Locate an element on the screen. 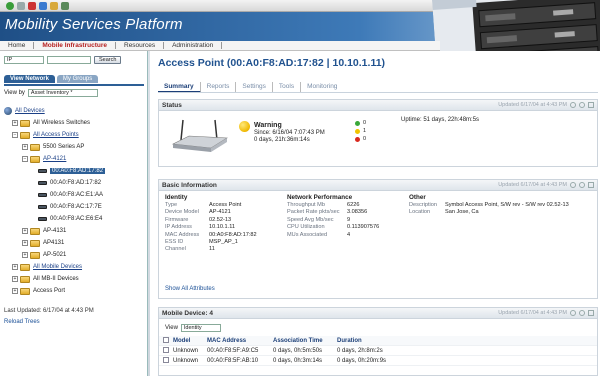 This screenshot has height=376, width=600. column-header: Duration is located at coordinates (367, 341).